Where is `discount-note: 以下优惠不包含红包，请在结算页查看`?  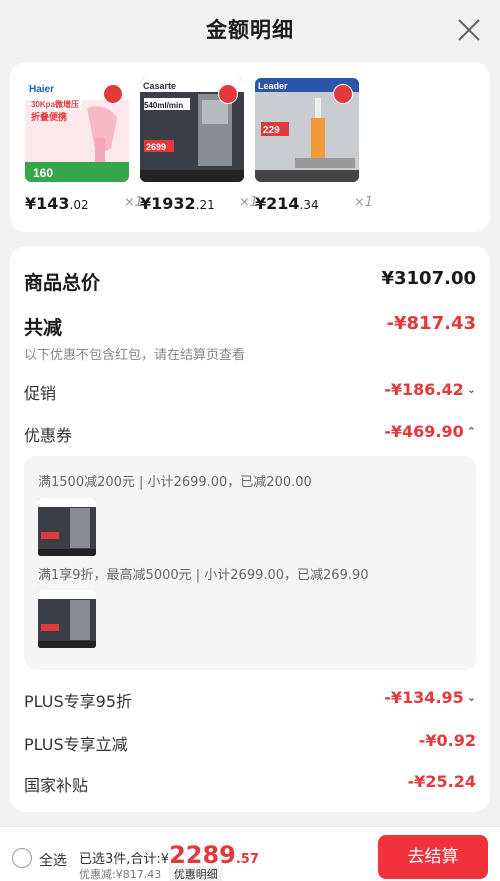 discount-note: 以下优惠不包含红包，请在结算页查看 is located at coordinates (135, 355).